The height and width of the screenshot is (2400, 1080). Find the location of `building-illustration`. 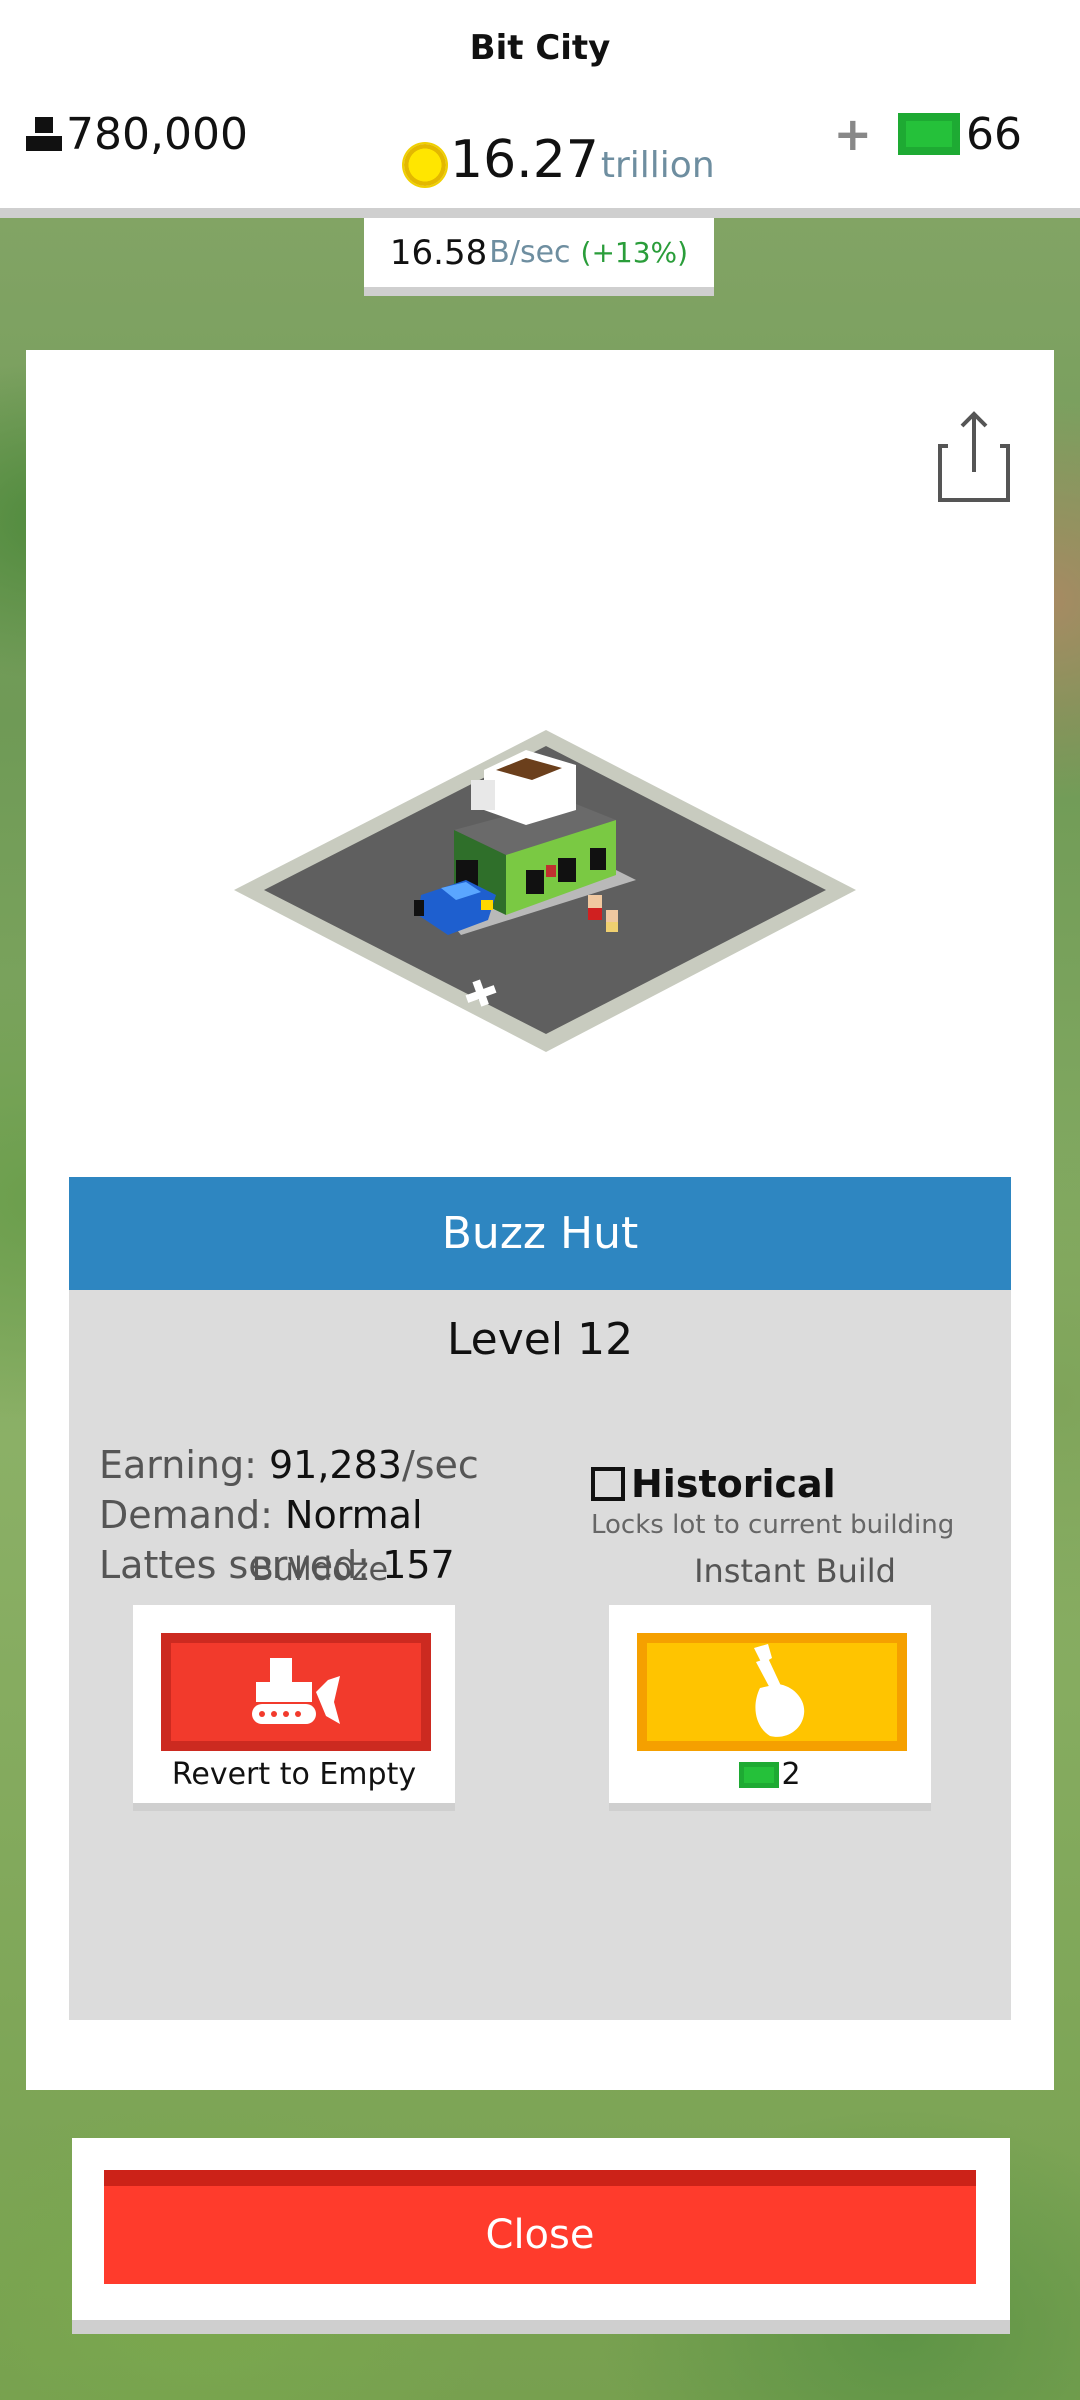

building-illustration is located at coordinates (545, 891).